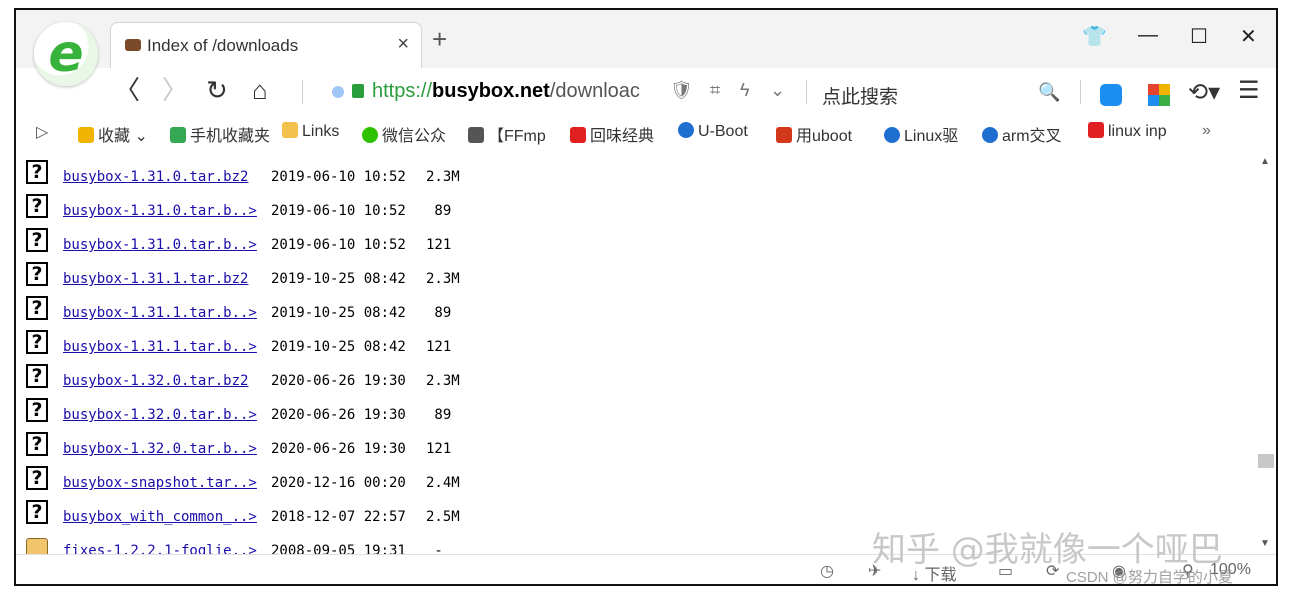  What do you see at coordinates (220, 134) in the screenshot?
I see `bookmark-mobile: 手机收藏夹` at bounding box center [220, 134].